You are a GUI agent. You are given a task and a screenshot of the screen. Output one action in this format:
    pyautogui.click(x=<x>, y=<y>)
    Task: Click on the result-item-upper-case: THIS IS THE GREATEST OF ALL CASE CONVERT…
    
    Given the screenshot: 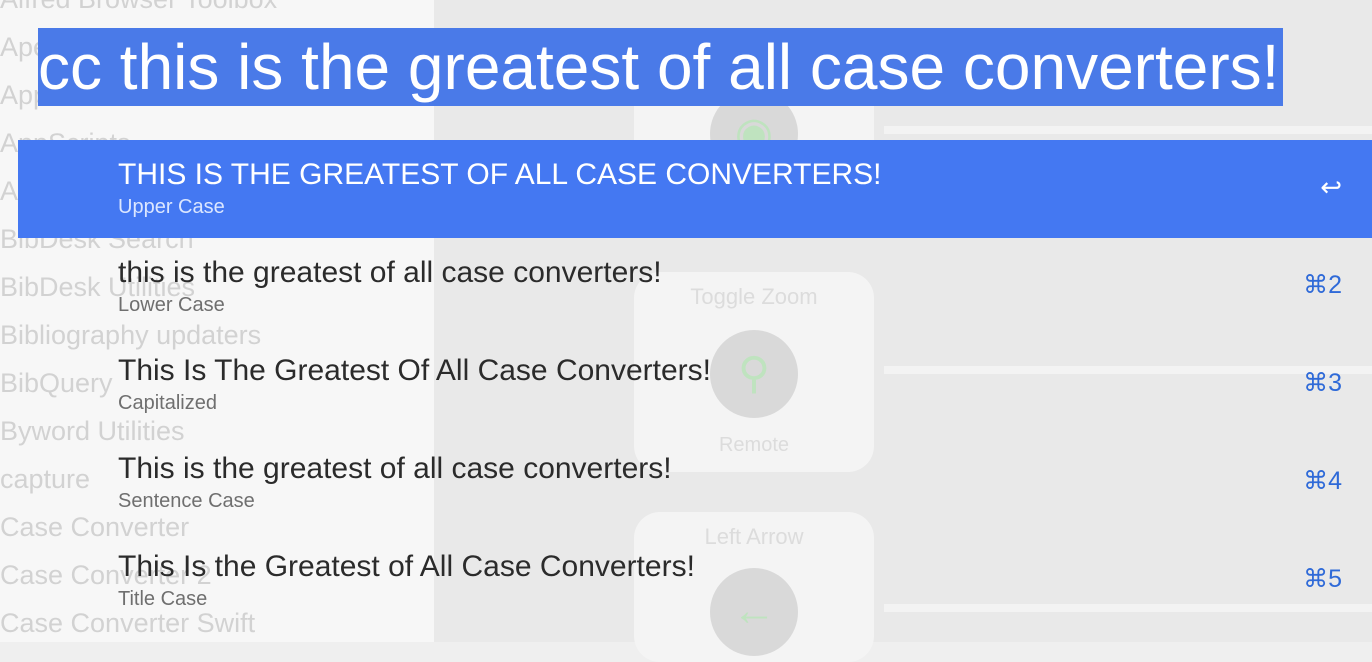 What is the action you would take?
    pyautogui.click(x=695, y=189)
    